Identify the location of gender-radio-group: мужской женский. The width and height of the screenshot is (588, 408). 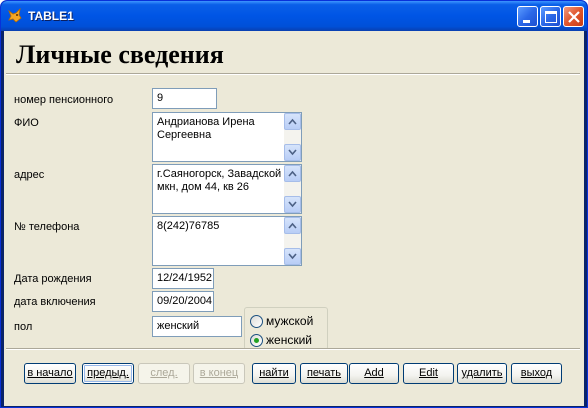
(286, 328).